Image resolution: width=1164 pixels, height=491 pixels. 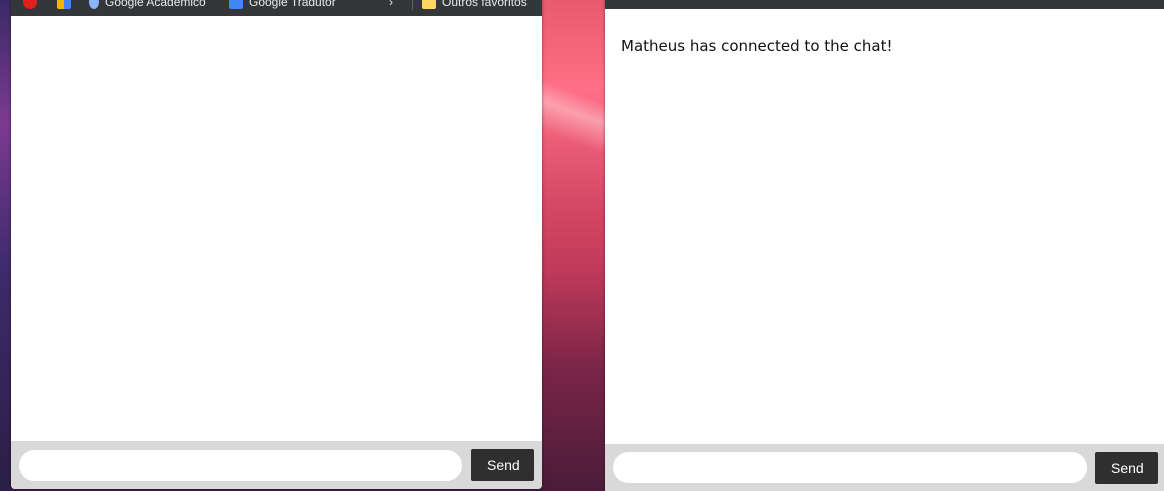 I want to click on bookmark-label: Outros favoritos, so click(x=484, y=4).